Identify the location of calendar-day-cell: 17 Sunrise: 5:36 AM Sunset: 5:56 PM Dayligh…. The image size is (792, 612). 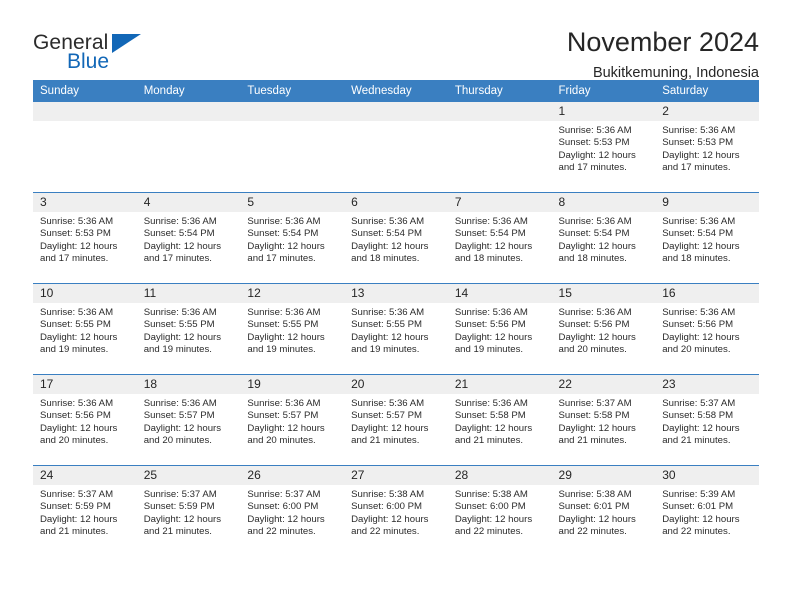
(85, 420).